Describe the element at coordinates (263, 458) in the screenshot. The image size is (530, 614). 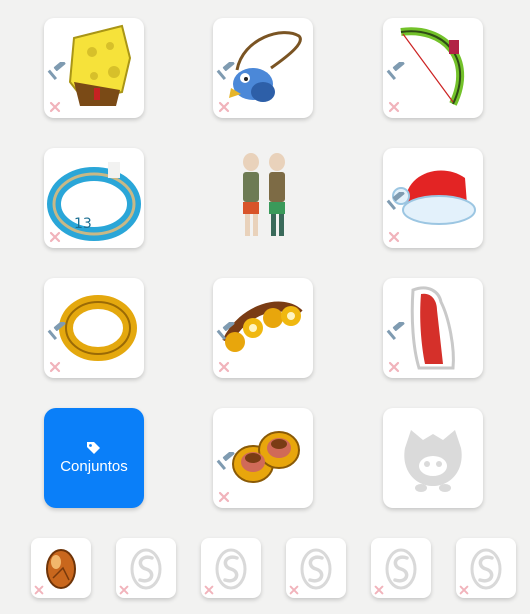
I see `boots-slot` at that location.